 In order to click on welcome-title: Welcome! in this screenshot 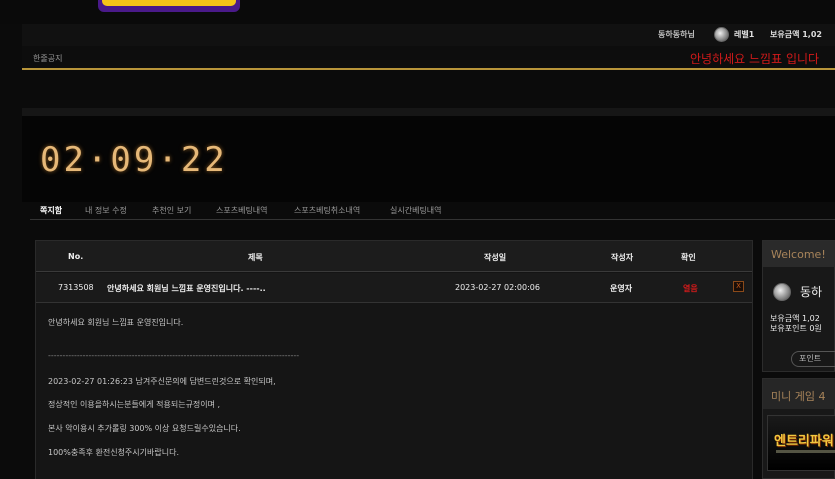, I will do `click(798, 254)`.